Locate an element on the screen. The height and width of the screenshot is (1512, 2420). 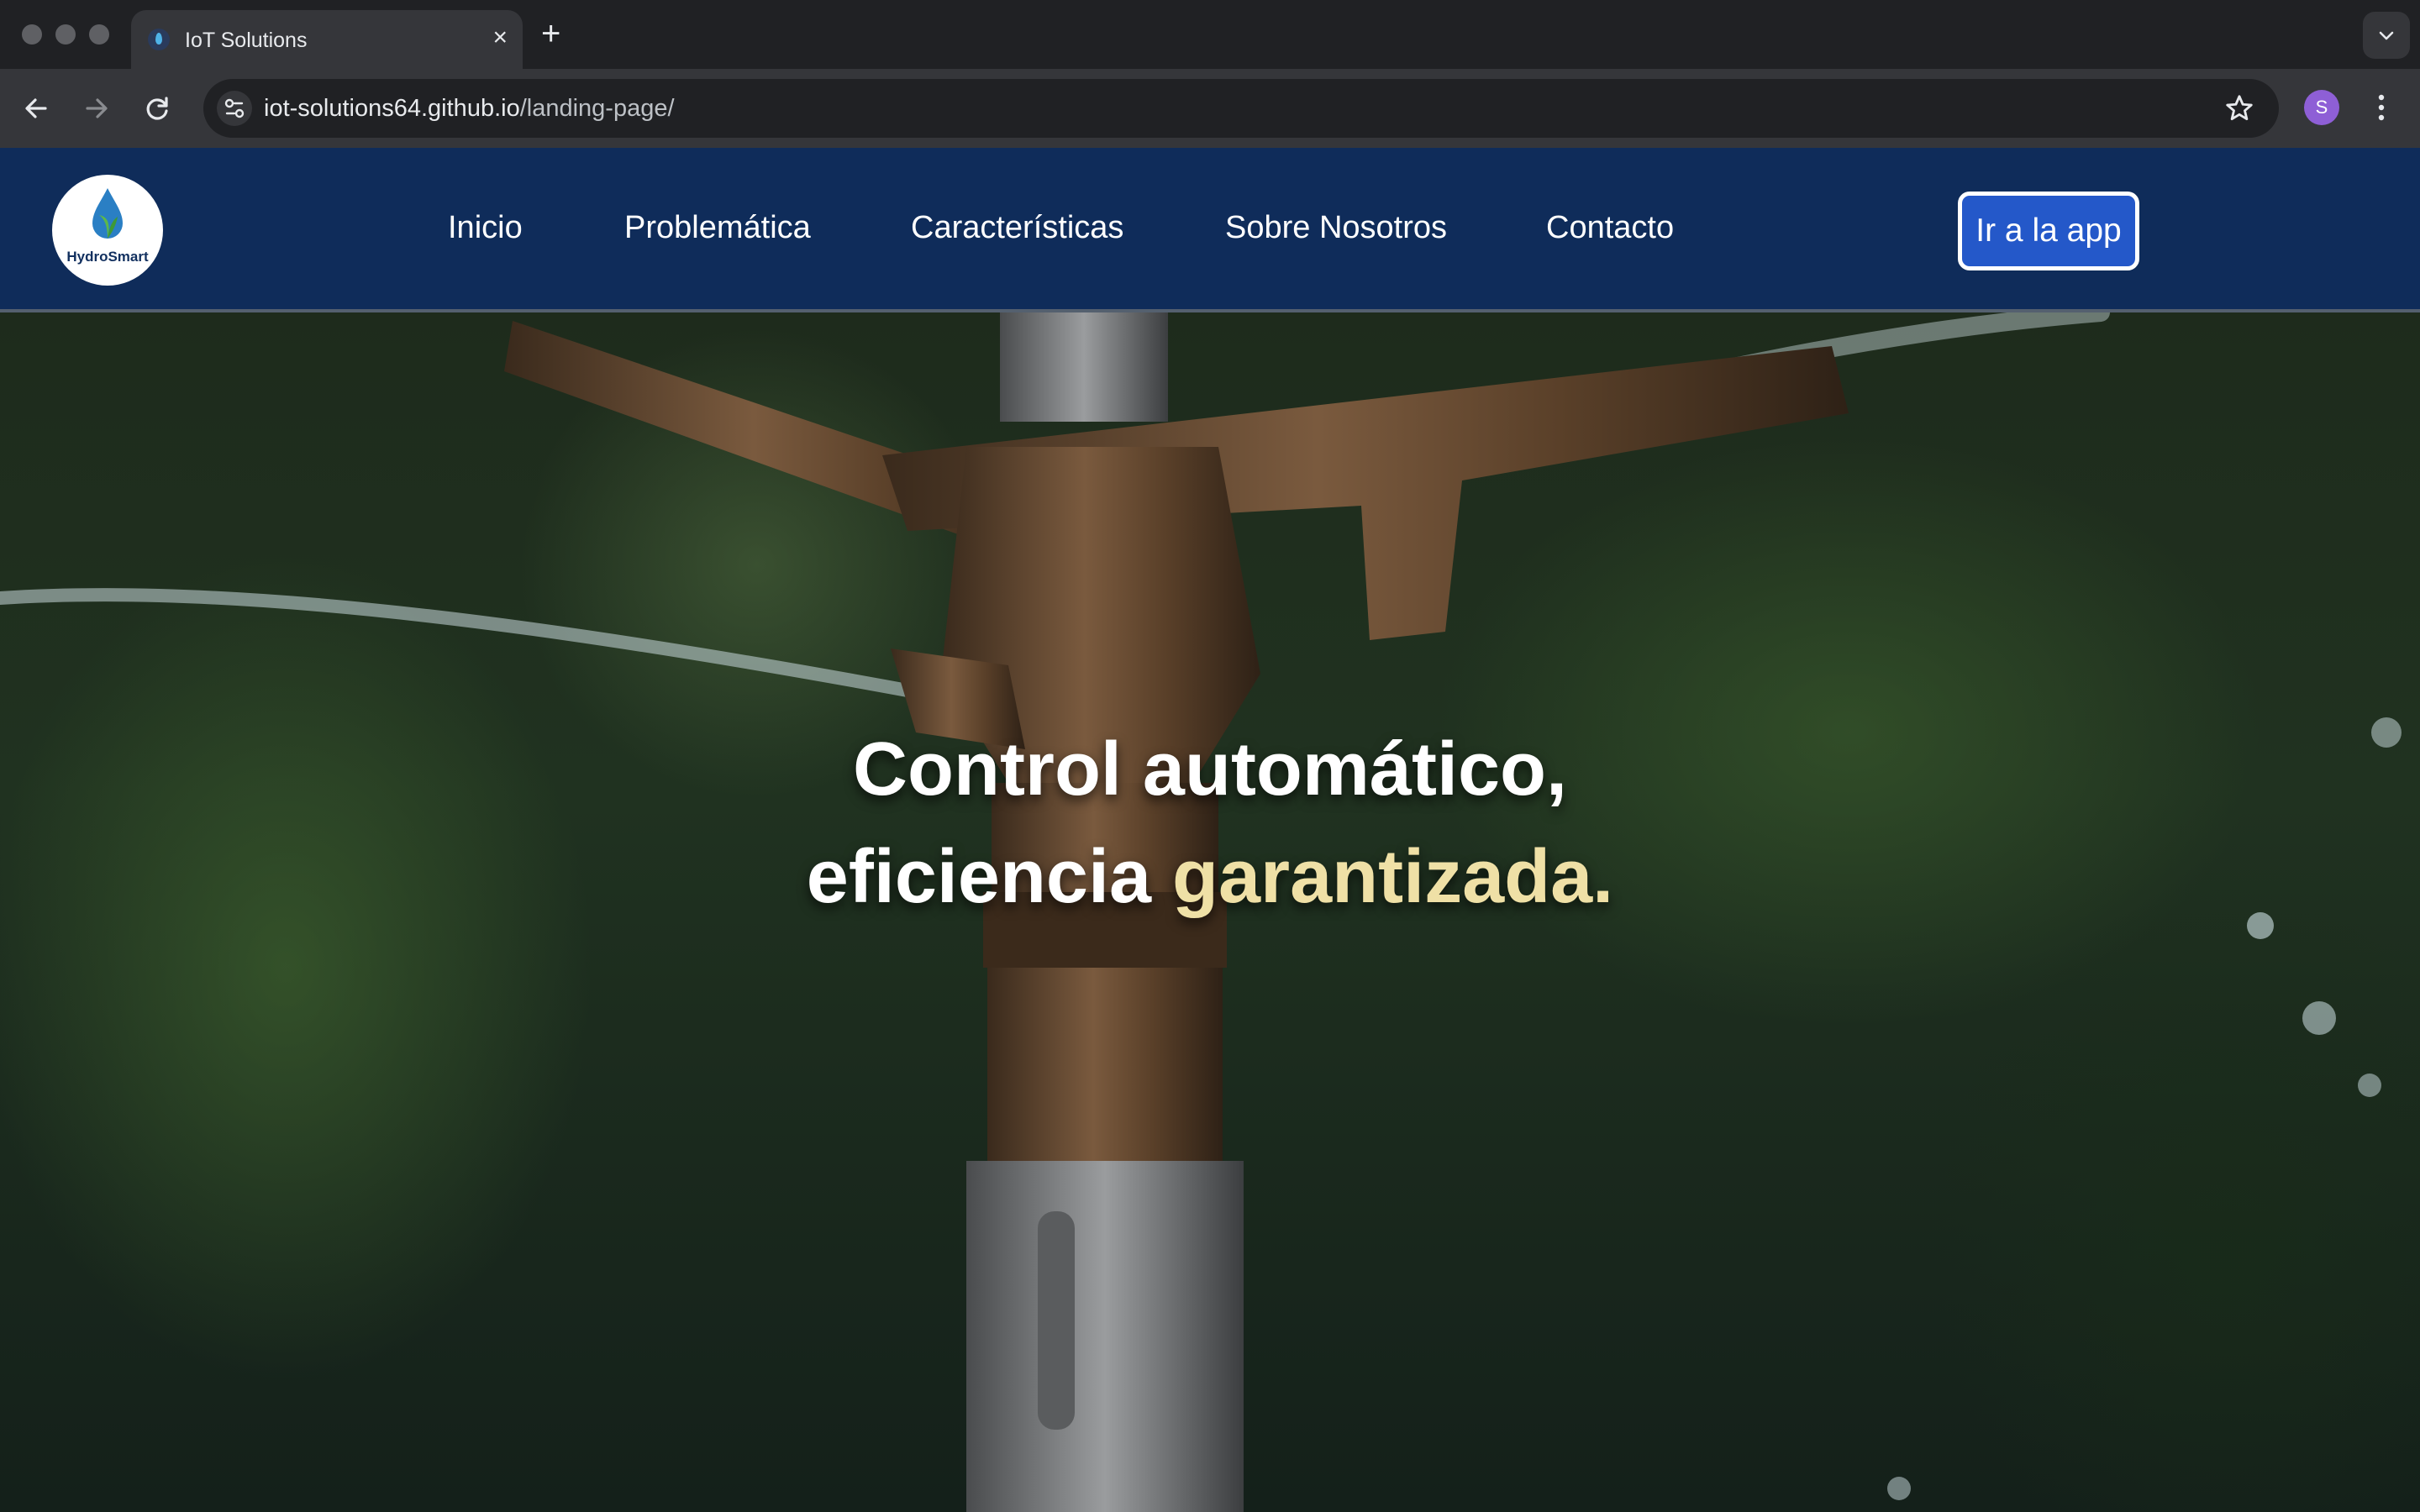
new-tab-icon: + is located at coordinates (551, 33).